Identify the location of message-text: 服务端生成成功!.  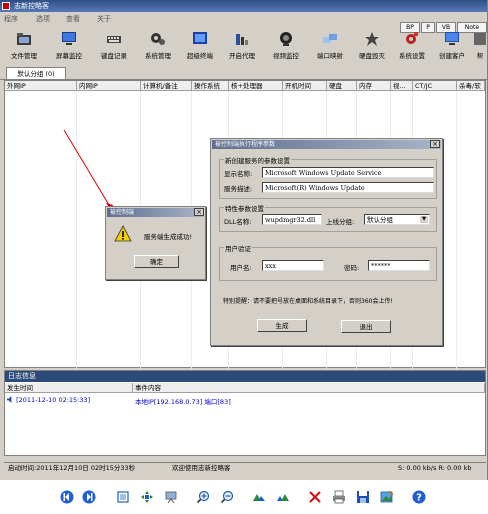
(168, 237).